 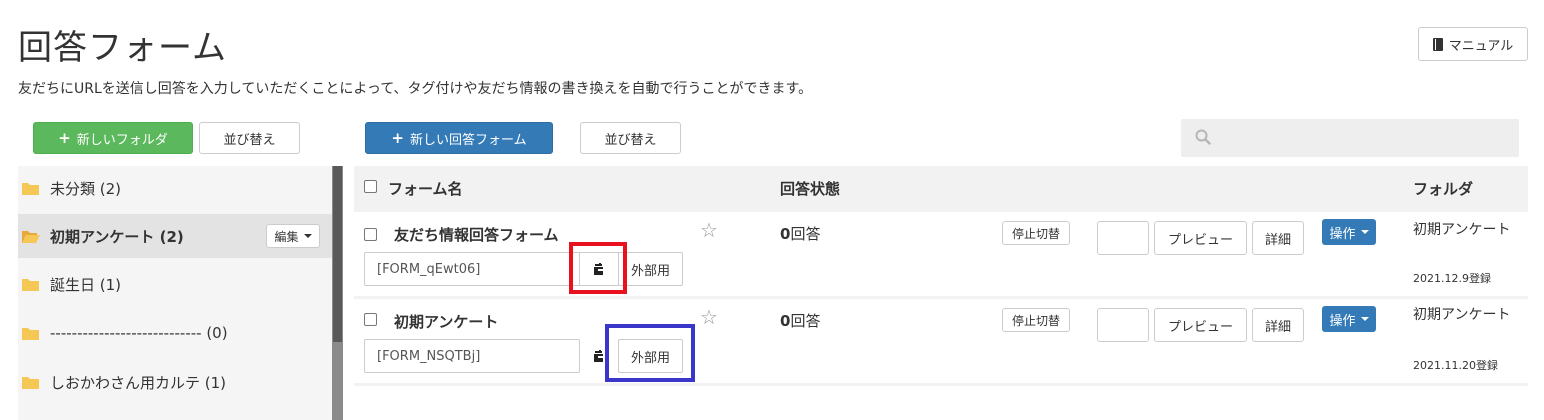 What do you see at coordinates (122, 140) in the screenshot?
I see `new-folder-label: 新しいフォルダ` at bounding box center [122, 140].